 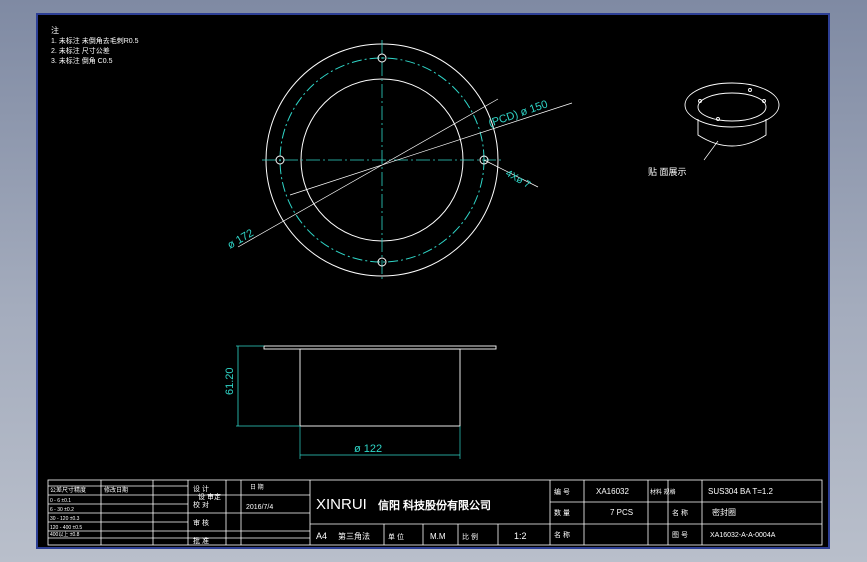 What do you see at coordinates (209, 496) in the screenshot?
I see `drawn-by: 设 审定` at bounding box center [209, 496].